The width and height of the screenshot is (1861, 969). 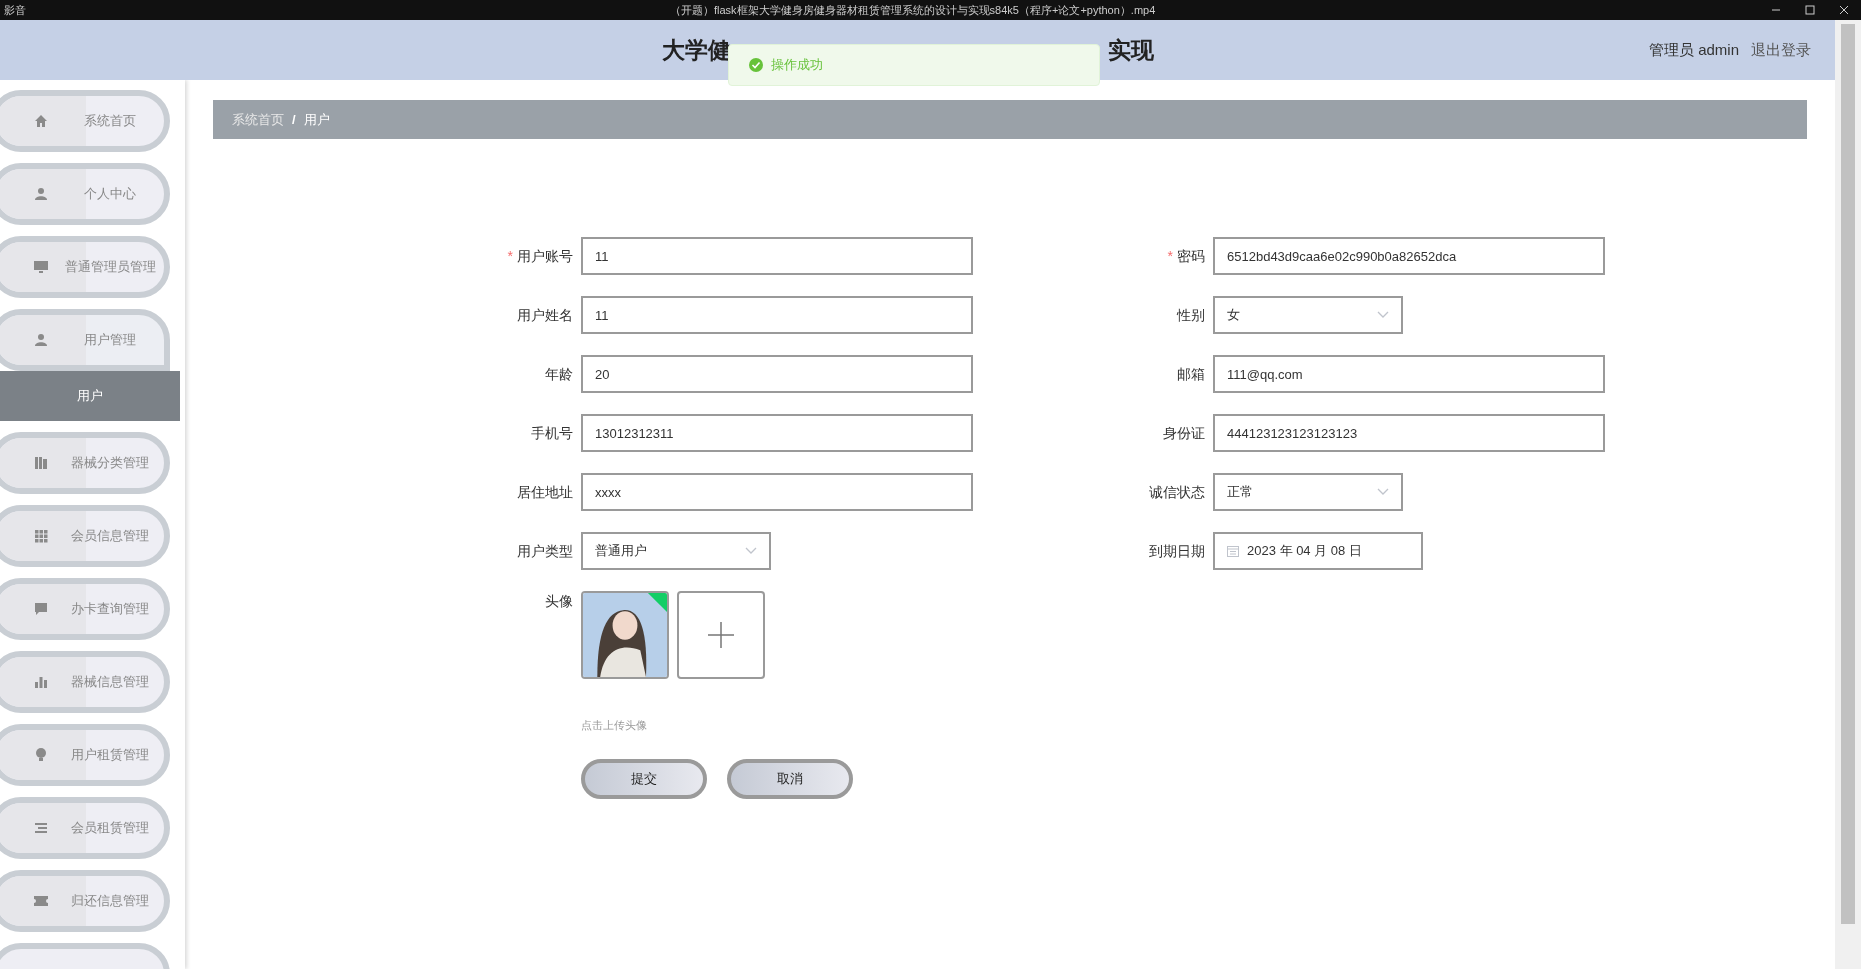 I want to click on sidebar-item: 用户租赁管理, so click(x=85, y=755).